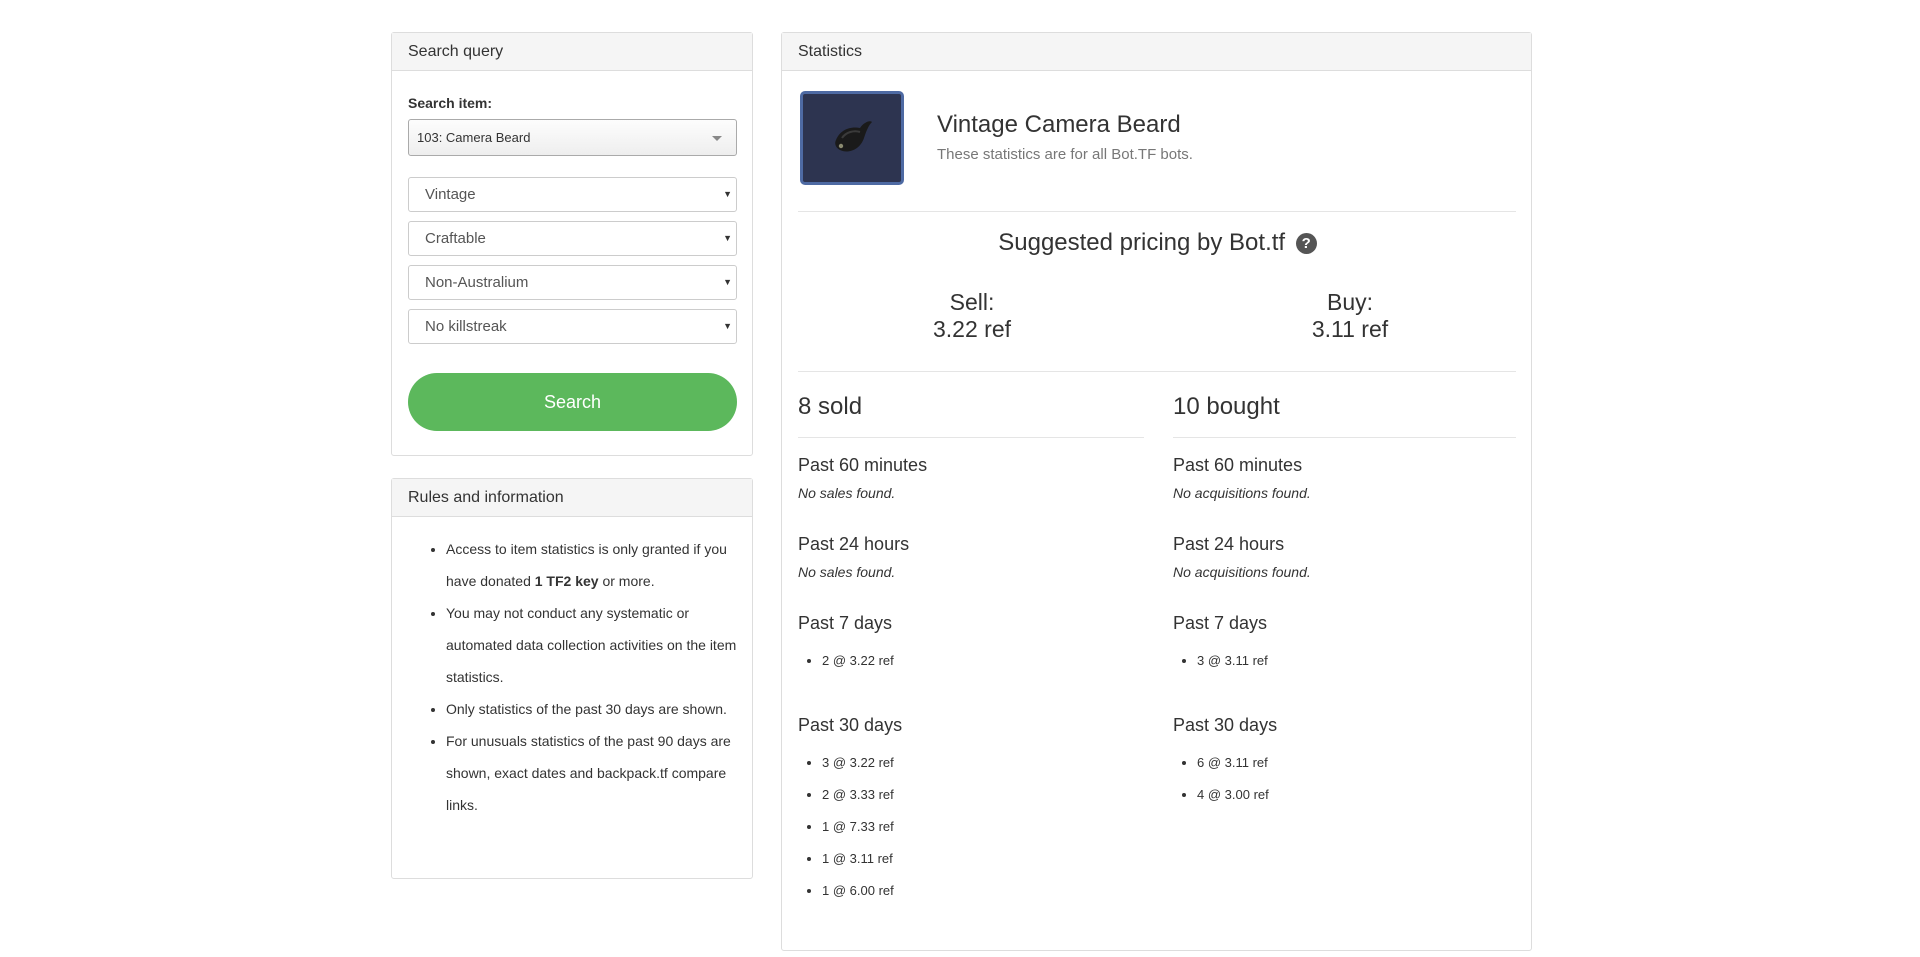  I want to click on sold-past-24-note: No sales found., so click(847, 572).